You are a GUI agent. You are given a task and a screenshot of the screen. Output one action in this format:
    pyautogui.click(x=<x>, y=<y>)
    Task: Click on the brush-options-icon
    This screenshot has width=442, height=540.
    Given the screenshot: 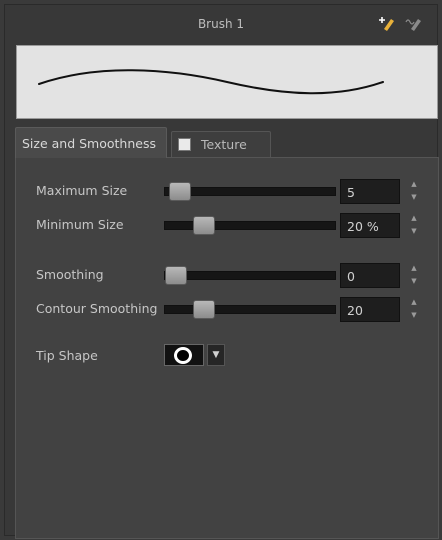 What is the action you would take?
    pyautogui.click(x=414, y=24)
    